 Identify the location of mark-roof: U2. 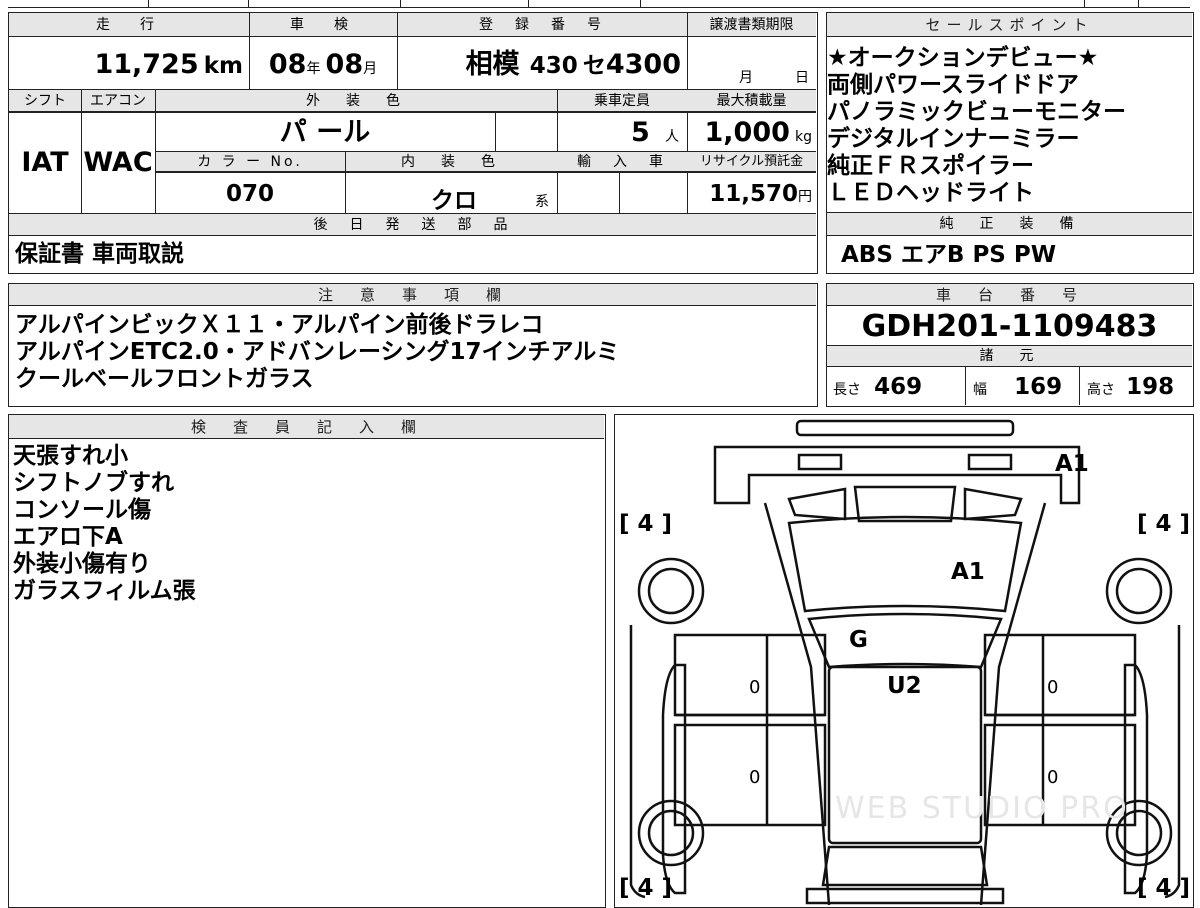
(904, 686).